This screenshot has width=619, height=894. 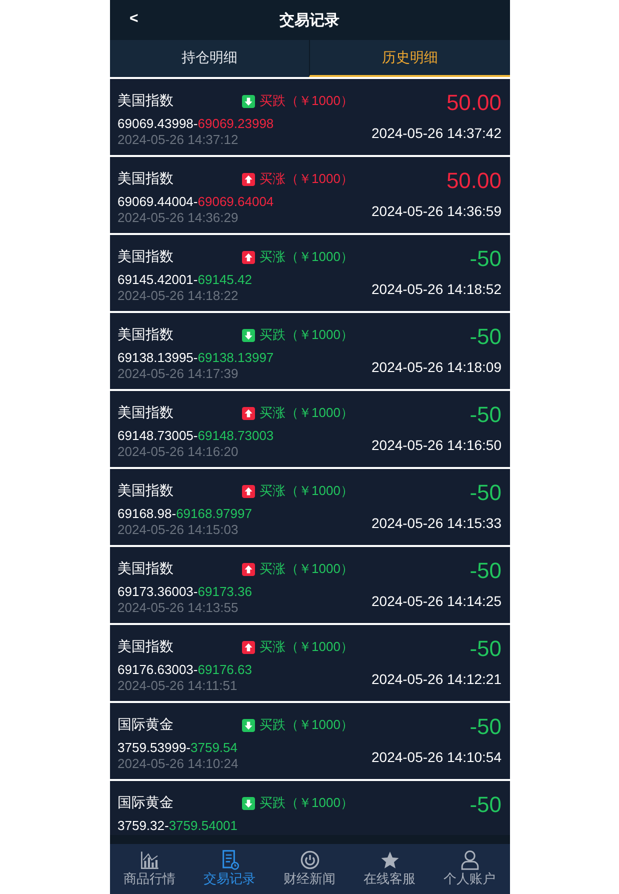 I want to click on open-time: 2024-05-26 14:36:29, so click(x=179, y=218).